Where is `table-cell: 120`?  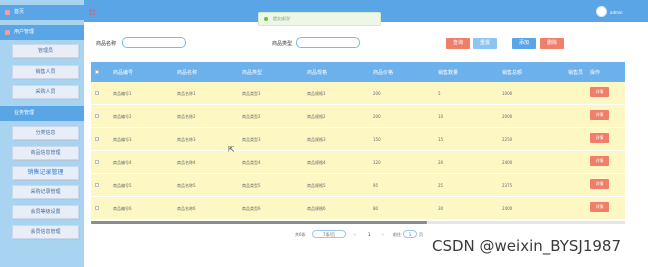
table-cell: 120 is located at coordinates (377, 162).